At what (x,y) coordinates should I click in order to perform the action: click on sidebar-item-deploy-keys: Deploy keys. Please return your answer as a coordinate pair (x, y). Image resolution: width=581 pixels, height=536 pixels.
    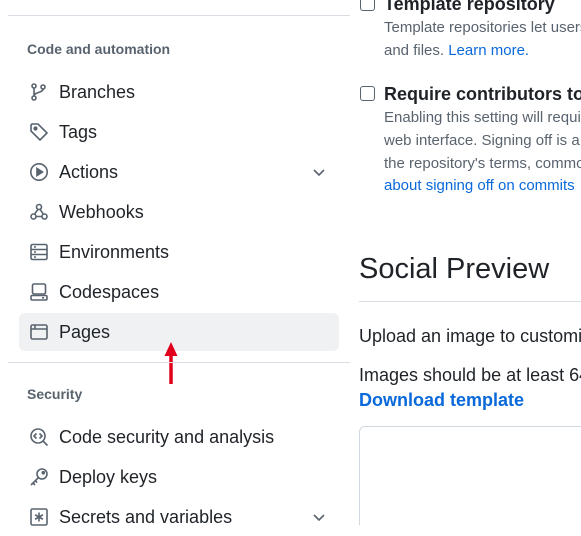
    Looking at the image, I should click on (179, 477).